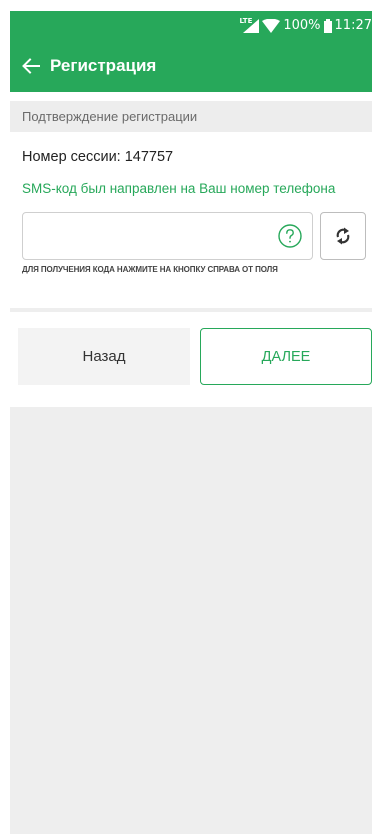 The width and height of the screenshot is (372, 834). I want to click on next-button: ДАЛЕЕ, so click(286, 356).